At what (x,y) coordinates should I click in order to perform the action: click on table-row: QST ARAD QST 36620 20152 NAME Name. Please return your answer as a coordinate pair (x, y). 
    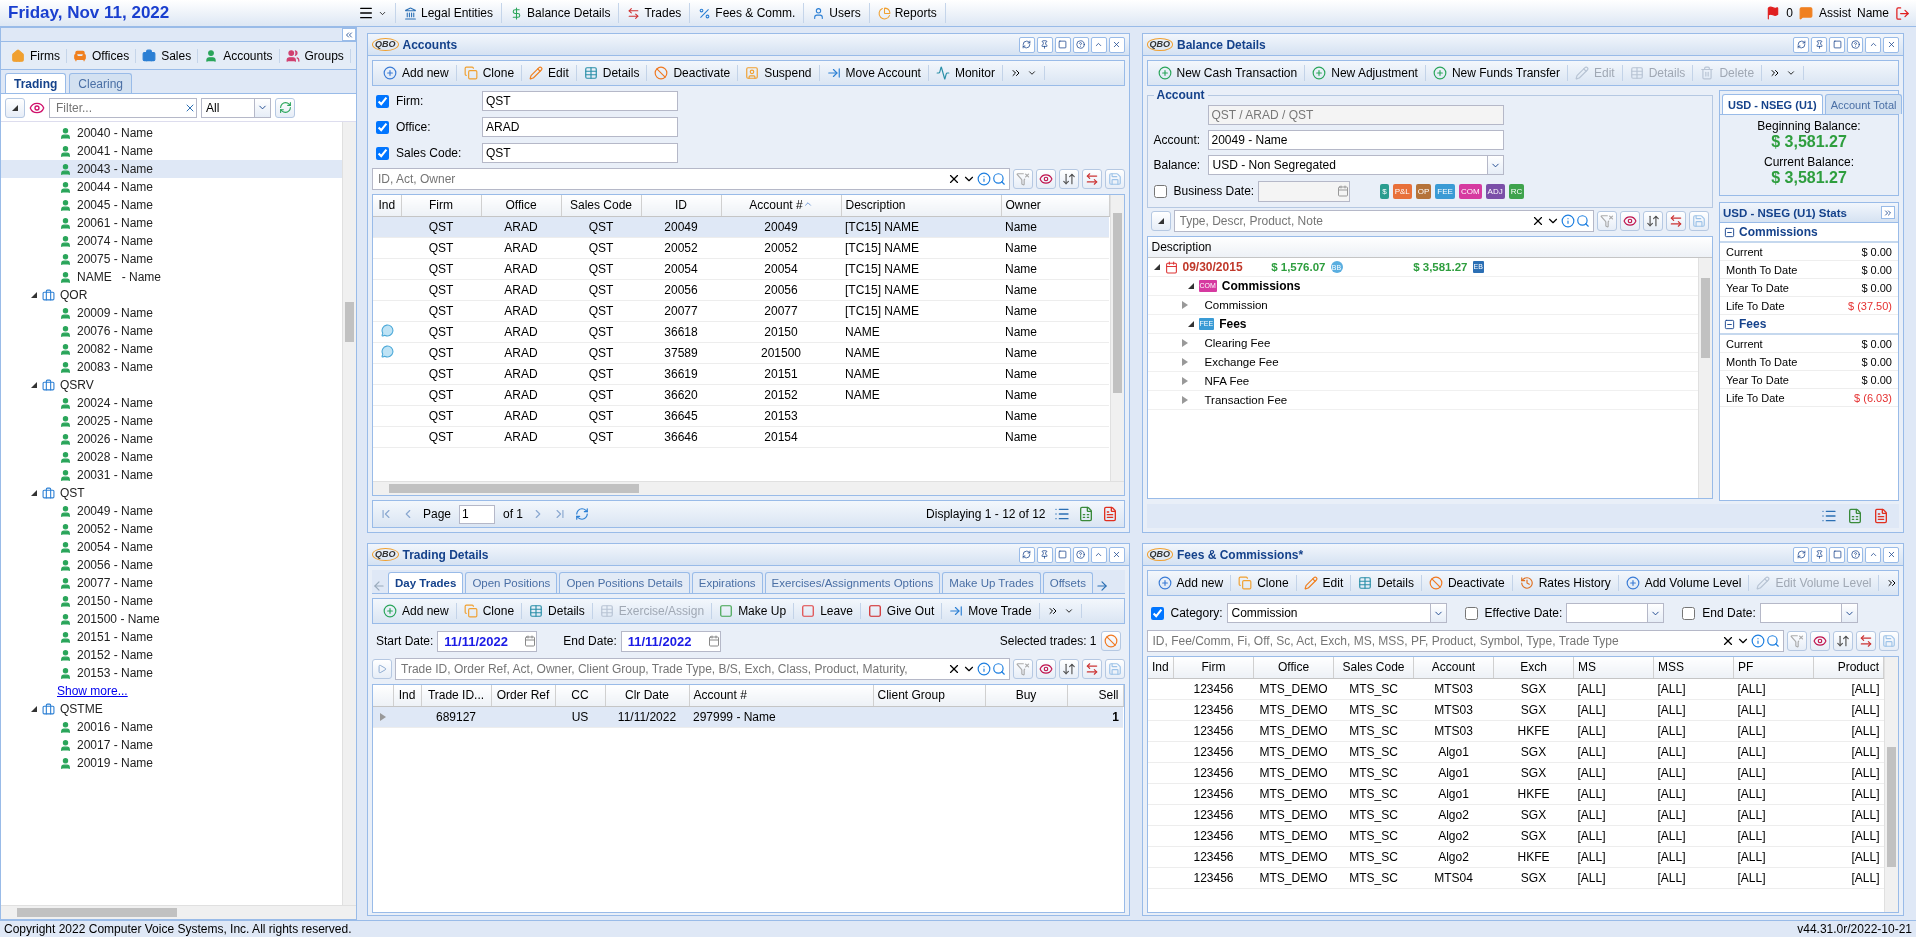
    Looking at the image, I should click on (741, 394).